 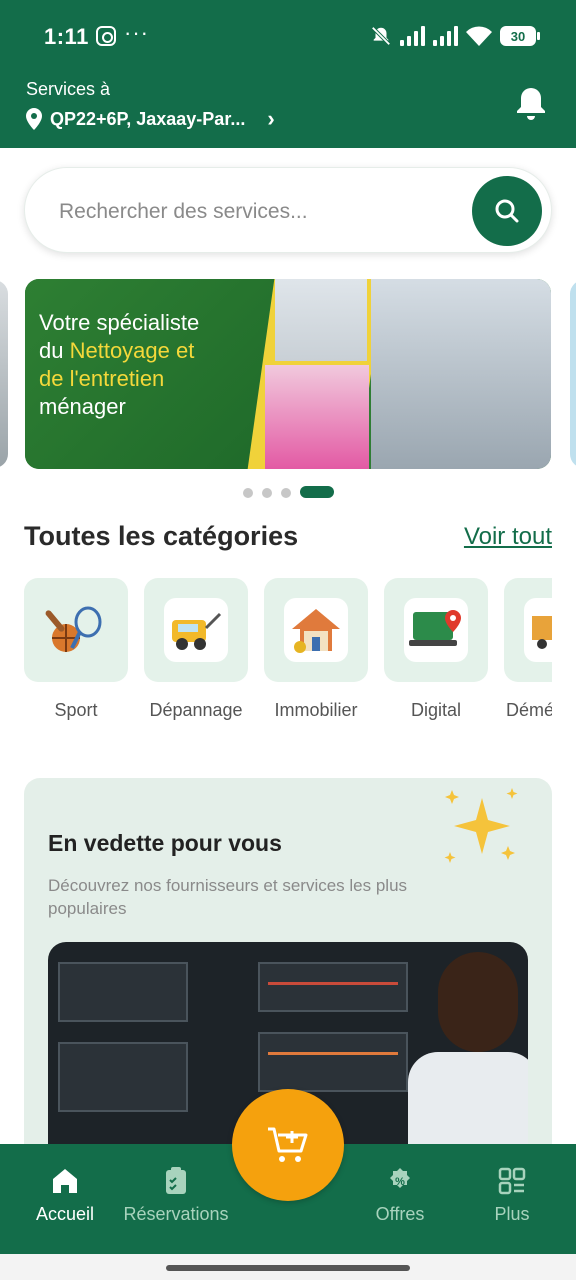 I want to click on instagram-icon, so click(x=106, y=36).